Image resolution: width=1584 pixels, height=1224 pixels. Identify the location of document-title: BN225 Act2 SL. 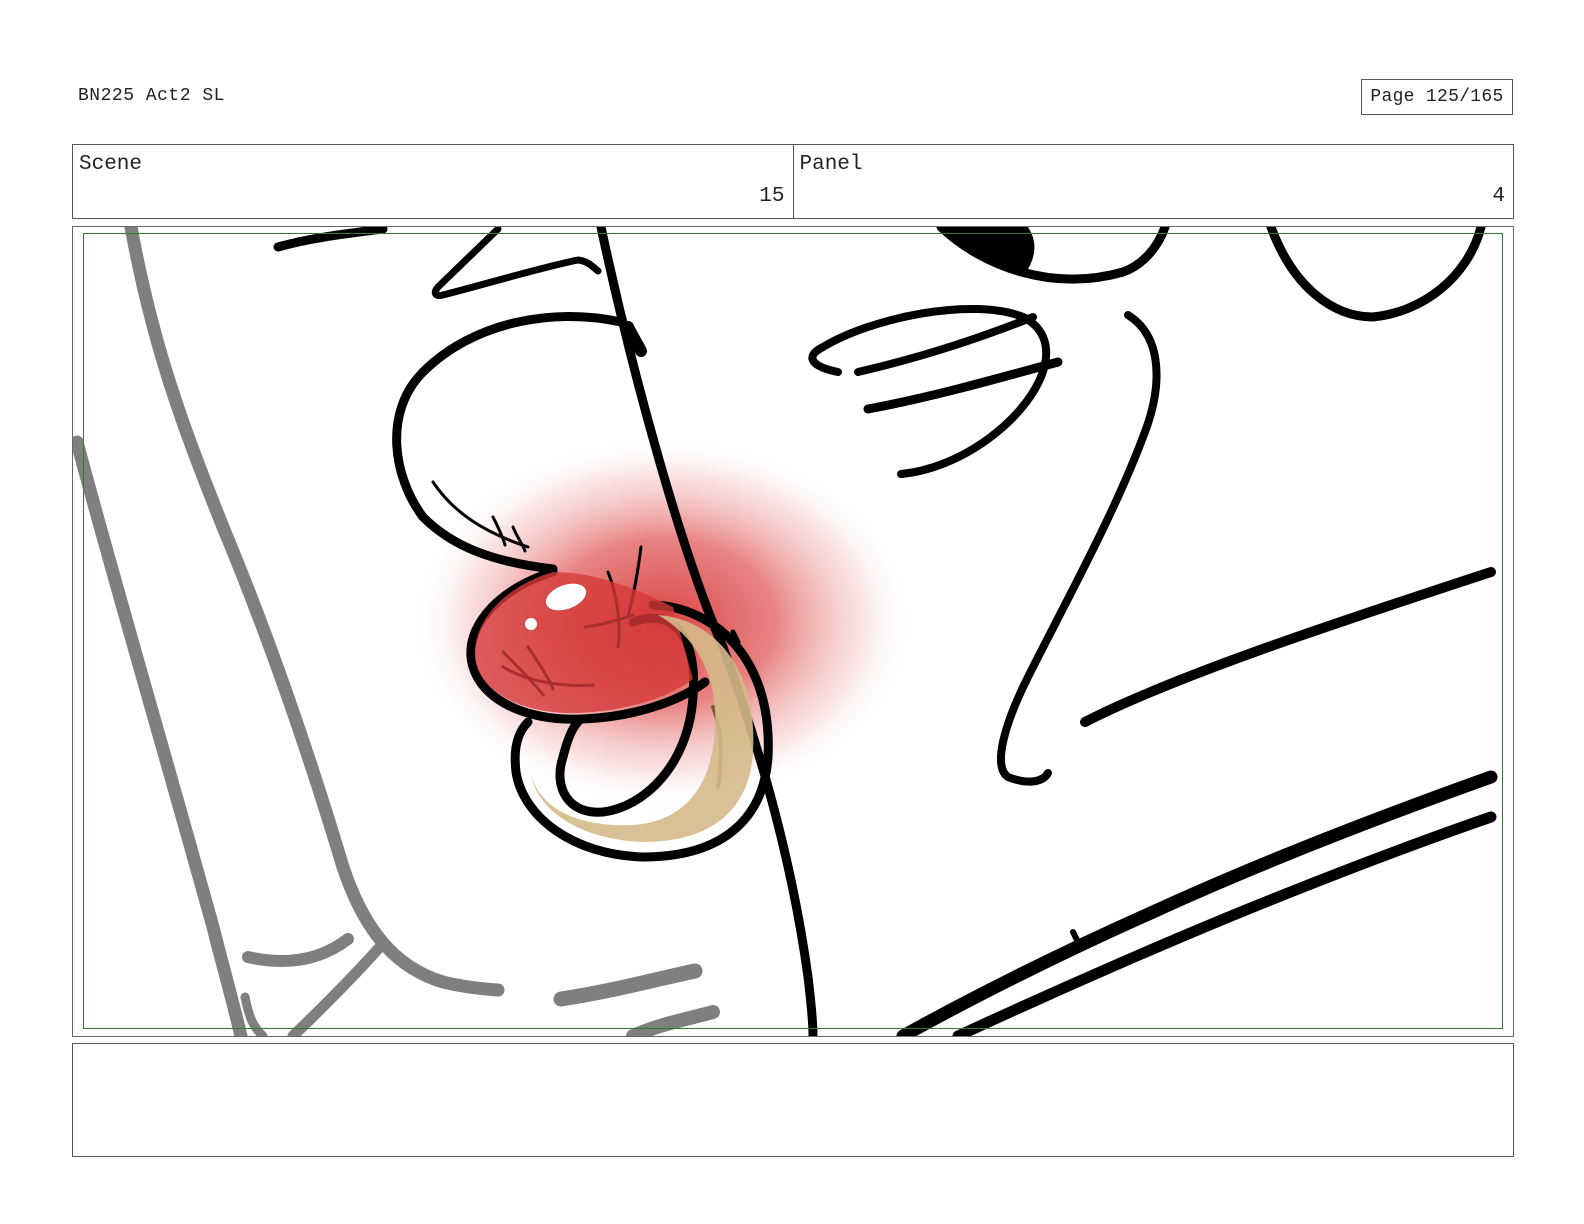
(151, 96).